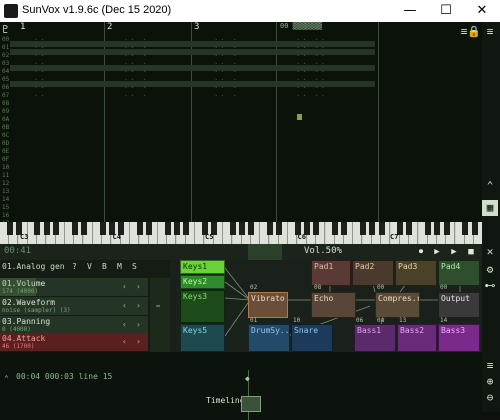 The image size is (500, 420). I want to click on module-number: 10, so click(297, 320).